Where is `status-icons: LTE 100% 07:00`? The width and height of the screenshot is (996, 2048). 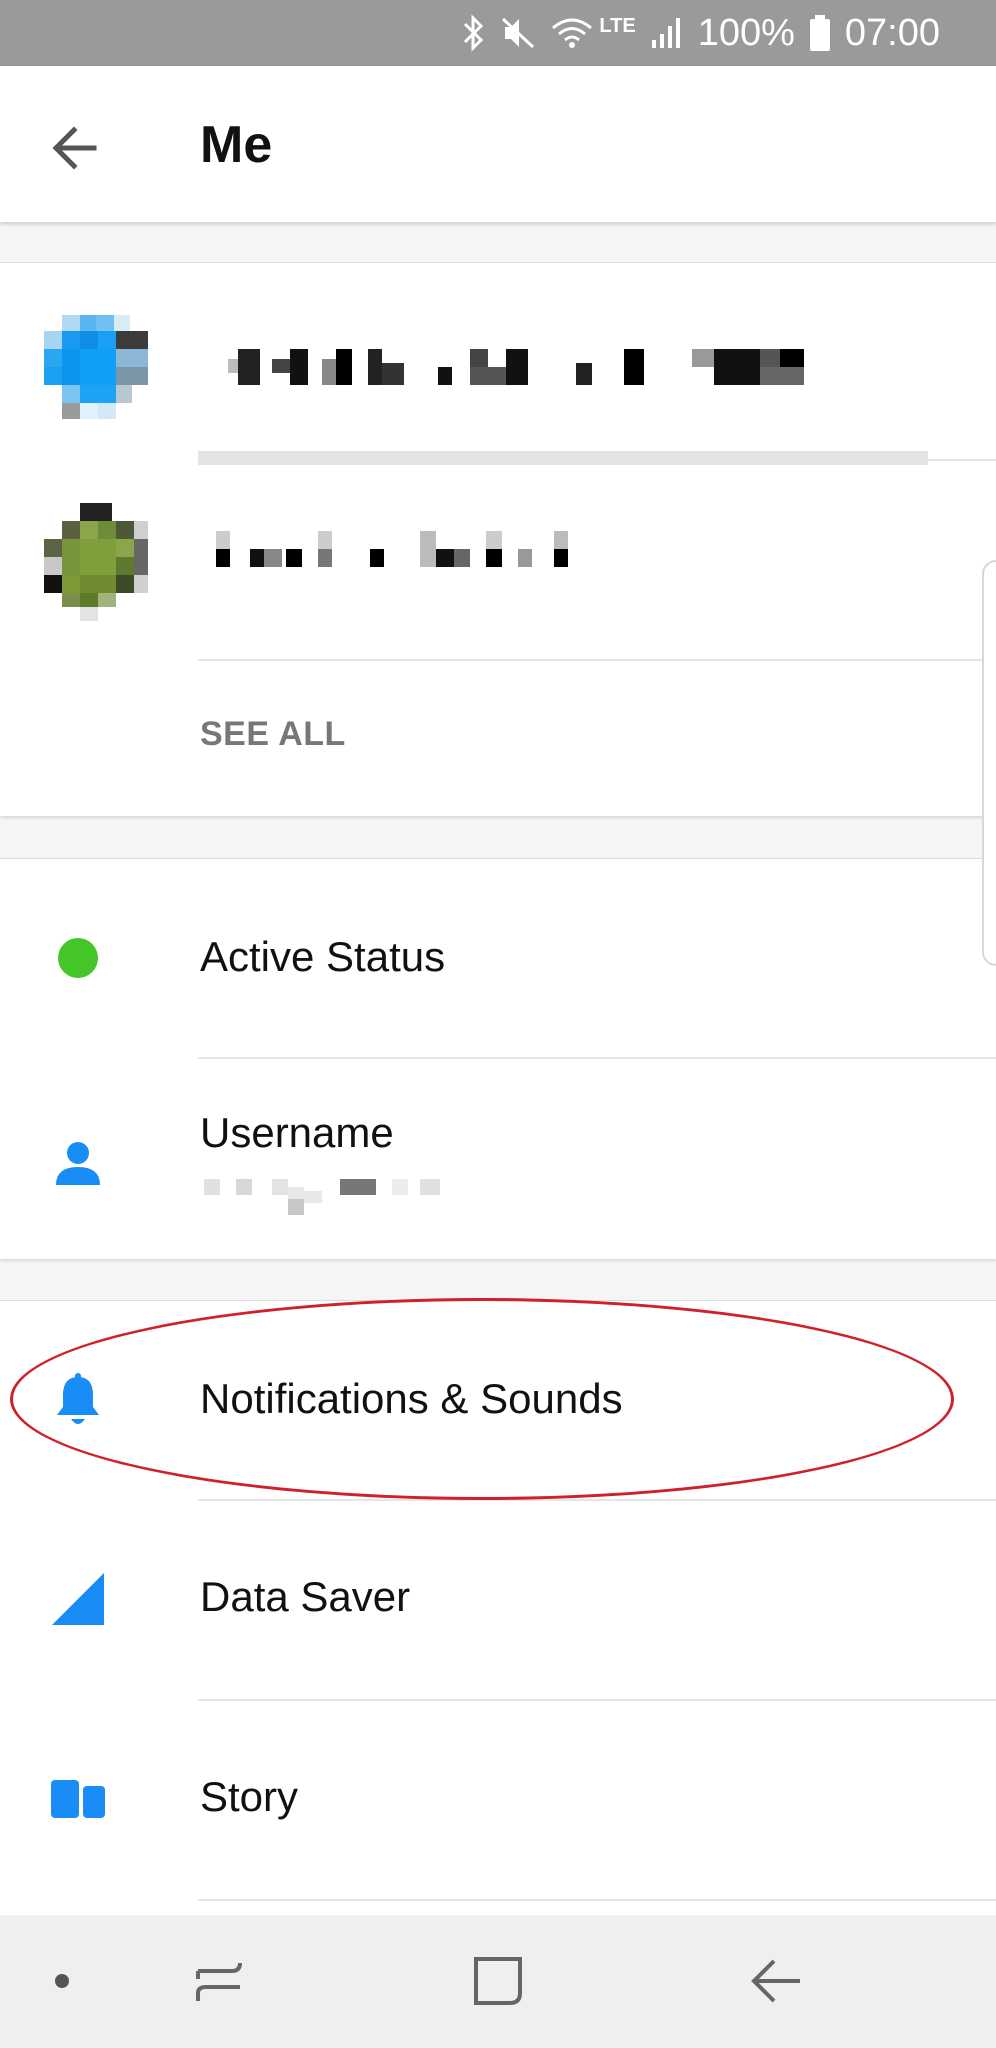
status-icons: LTE 100% 07:00 is located at coordinates (700, 33).